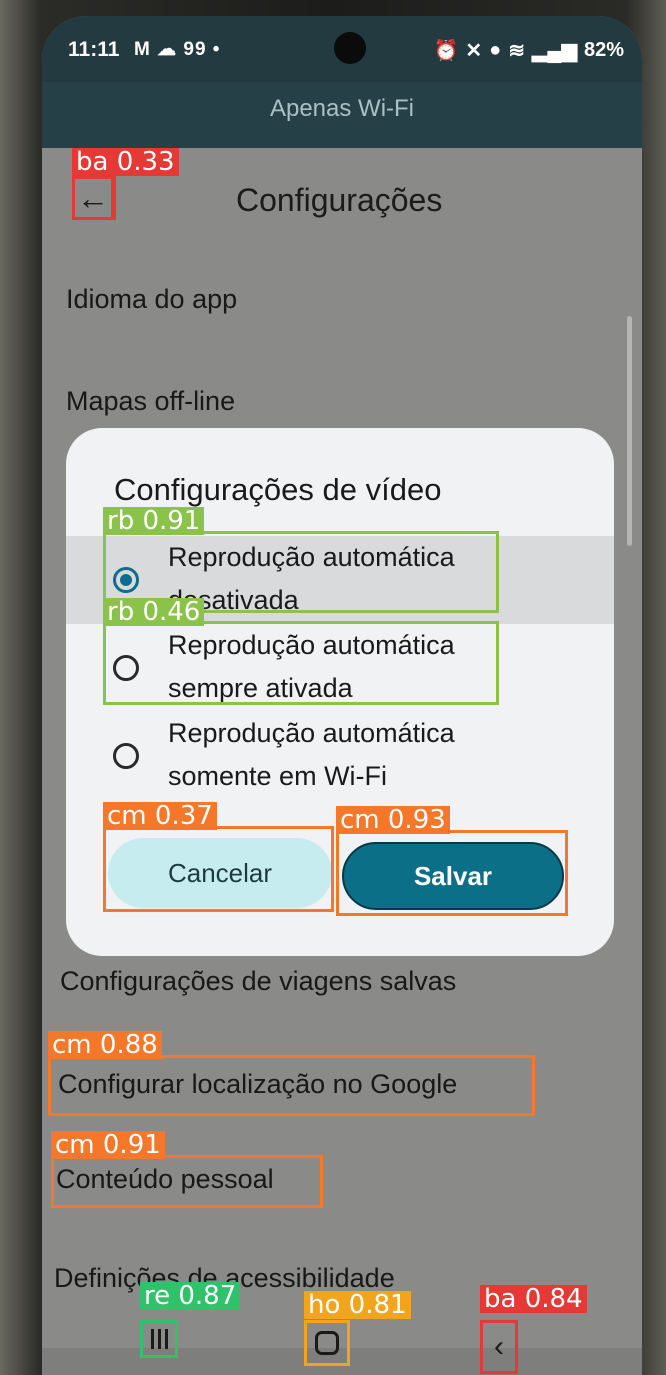  What do you see at coordinates (160, 816) in the screenshot?
I see `detection-label: cm 0.37` at bounding box center [160, 816].